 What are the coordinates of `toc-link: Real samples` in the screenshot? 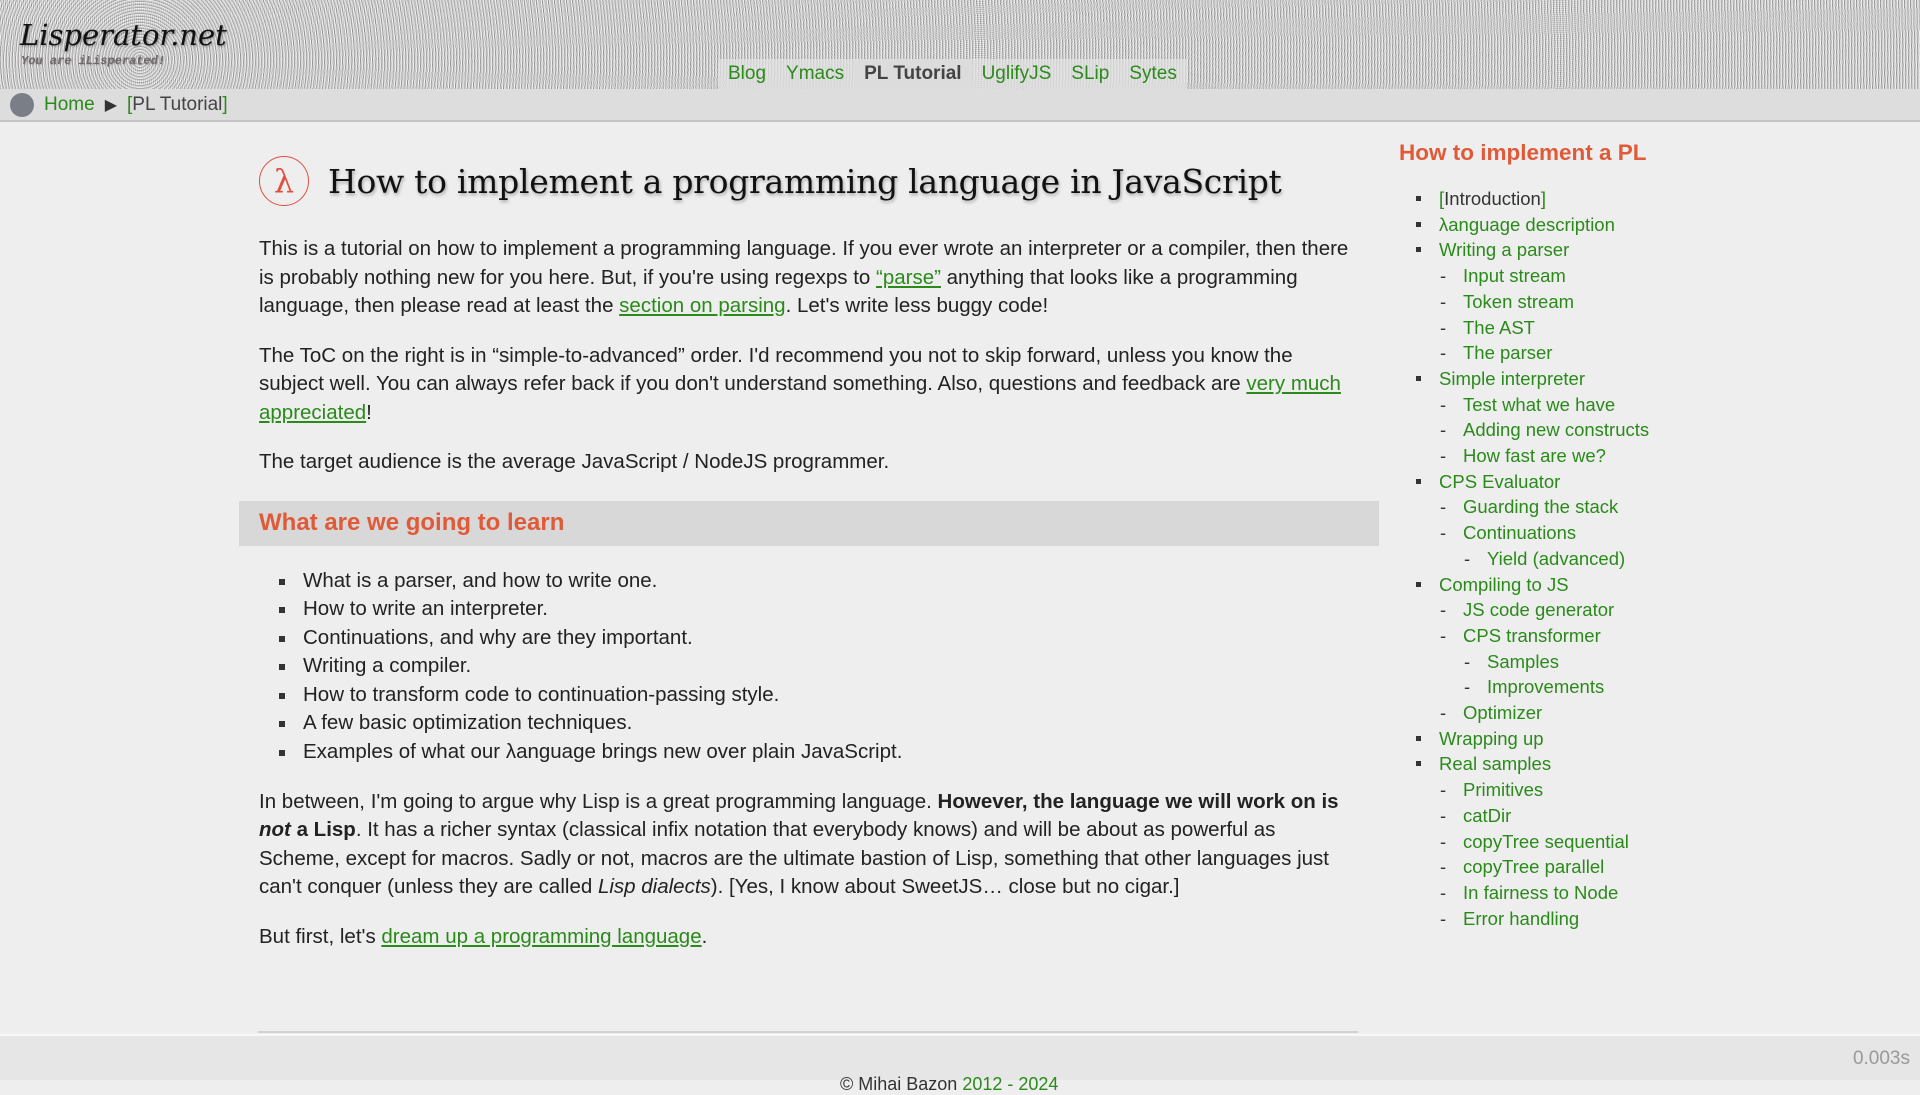 It's located at (1495, 763).